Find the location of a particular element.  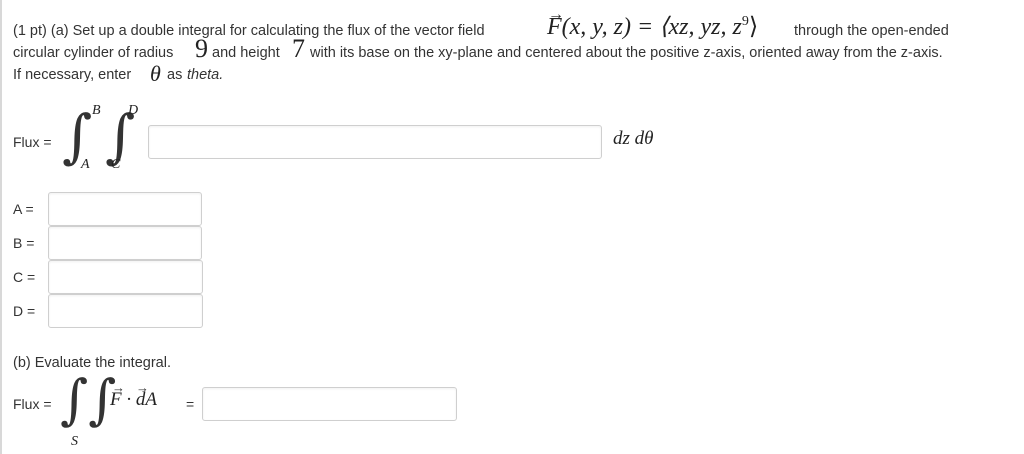

line1-tail: through the open-ended is located at coordinates (871, 31).